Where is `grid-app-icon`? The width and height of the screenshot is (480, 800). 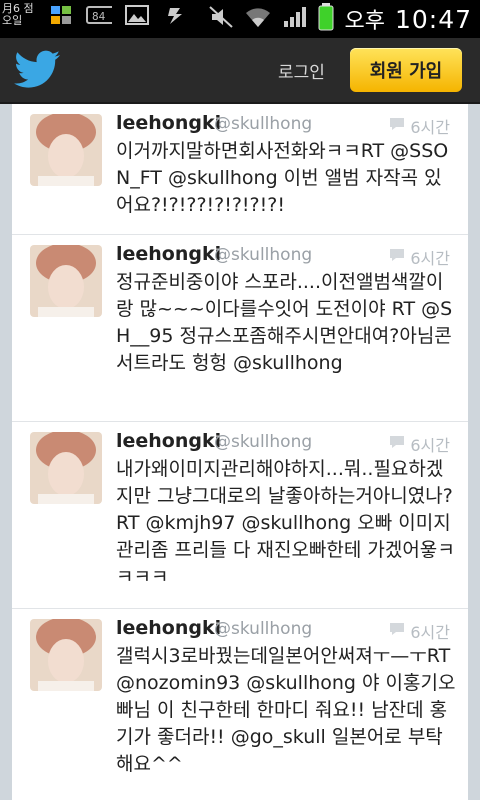 grid-app-icon is located at coordinates (61, 15).